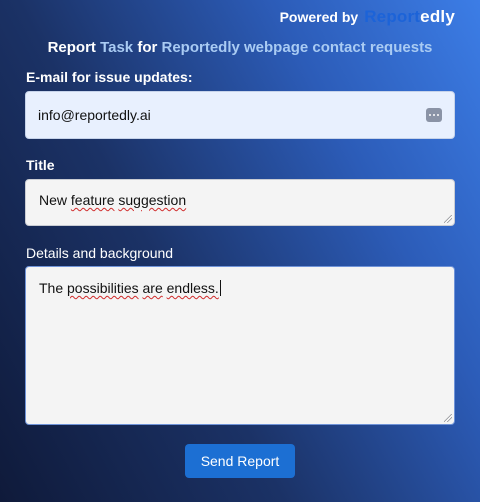  What do you see at coordinates (240, 461) in the screenshot?
I see `send-report-button: Send Report` at bounding box center [240, 461].